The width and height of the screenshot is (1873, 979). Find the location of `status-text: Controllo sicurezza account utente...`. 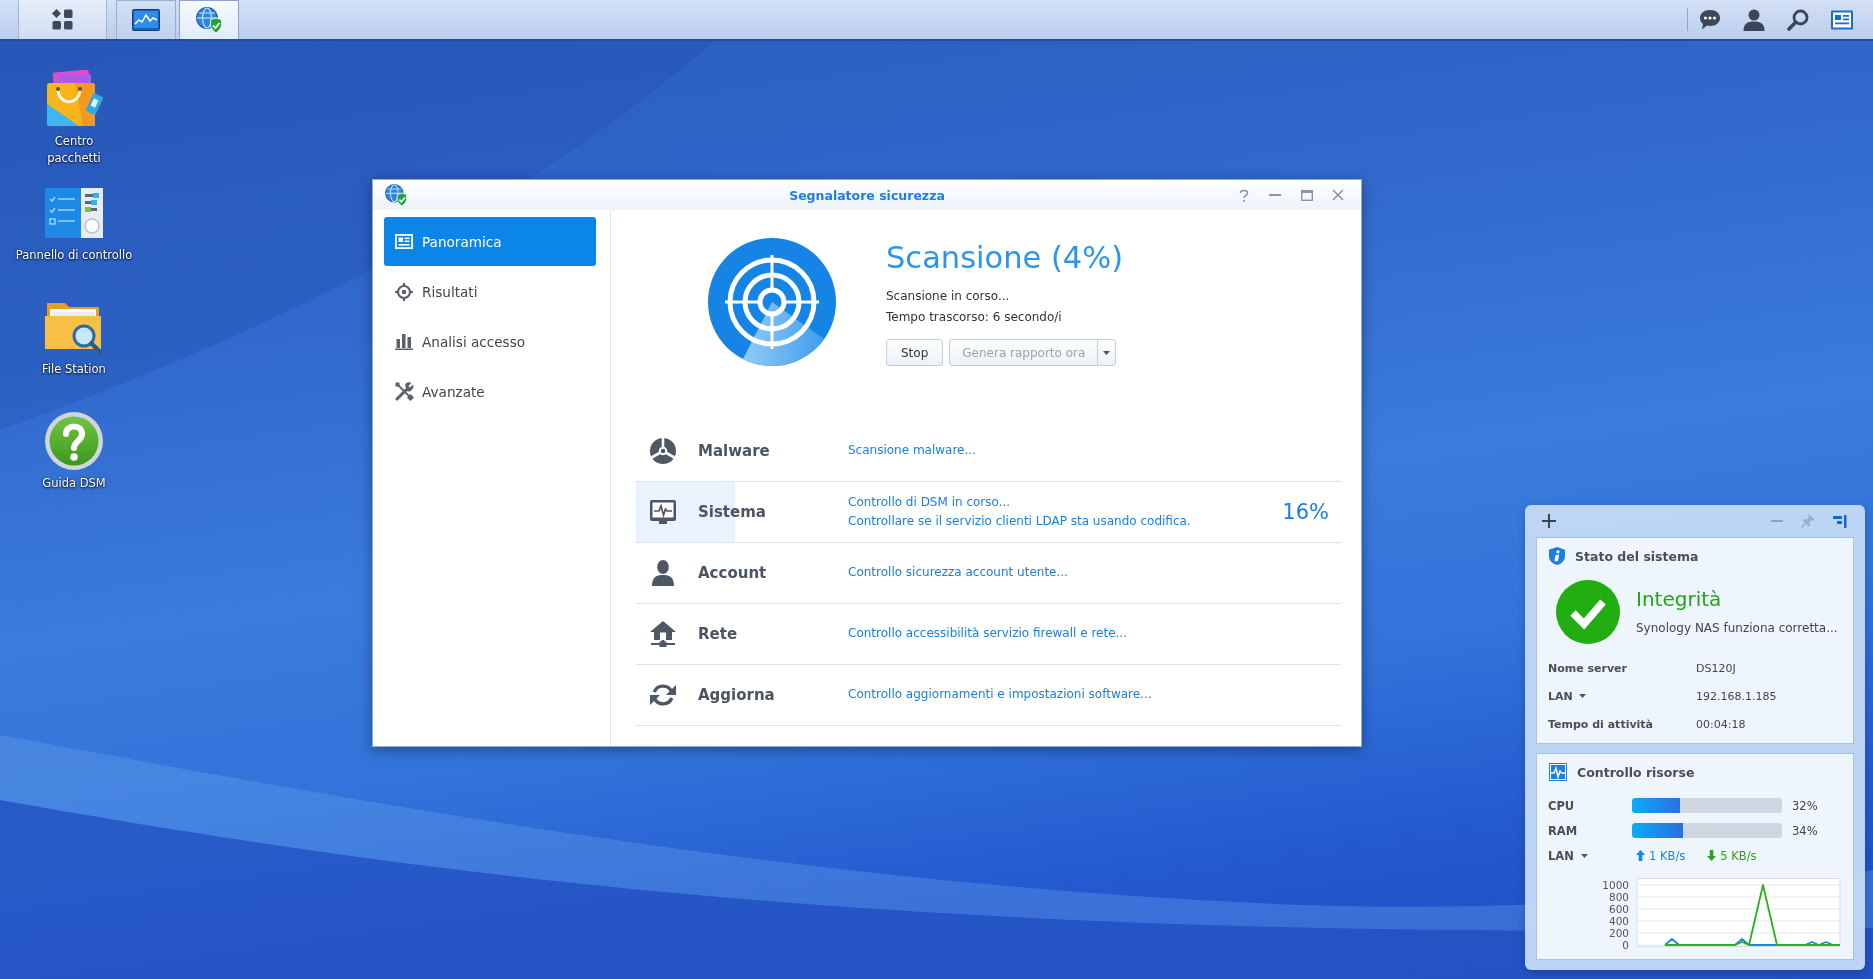

status-text: Controllo sicurezza account utente... is located at coordinates (958, 573).